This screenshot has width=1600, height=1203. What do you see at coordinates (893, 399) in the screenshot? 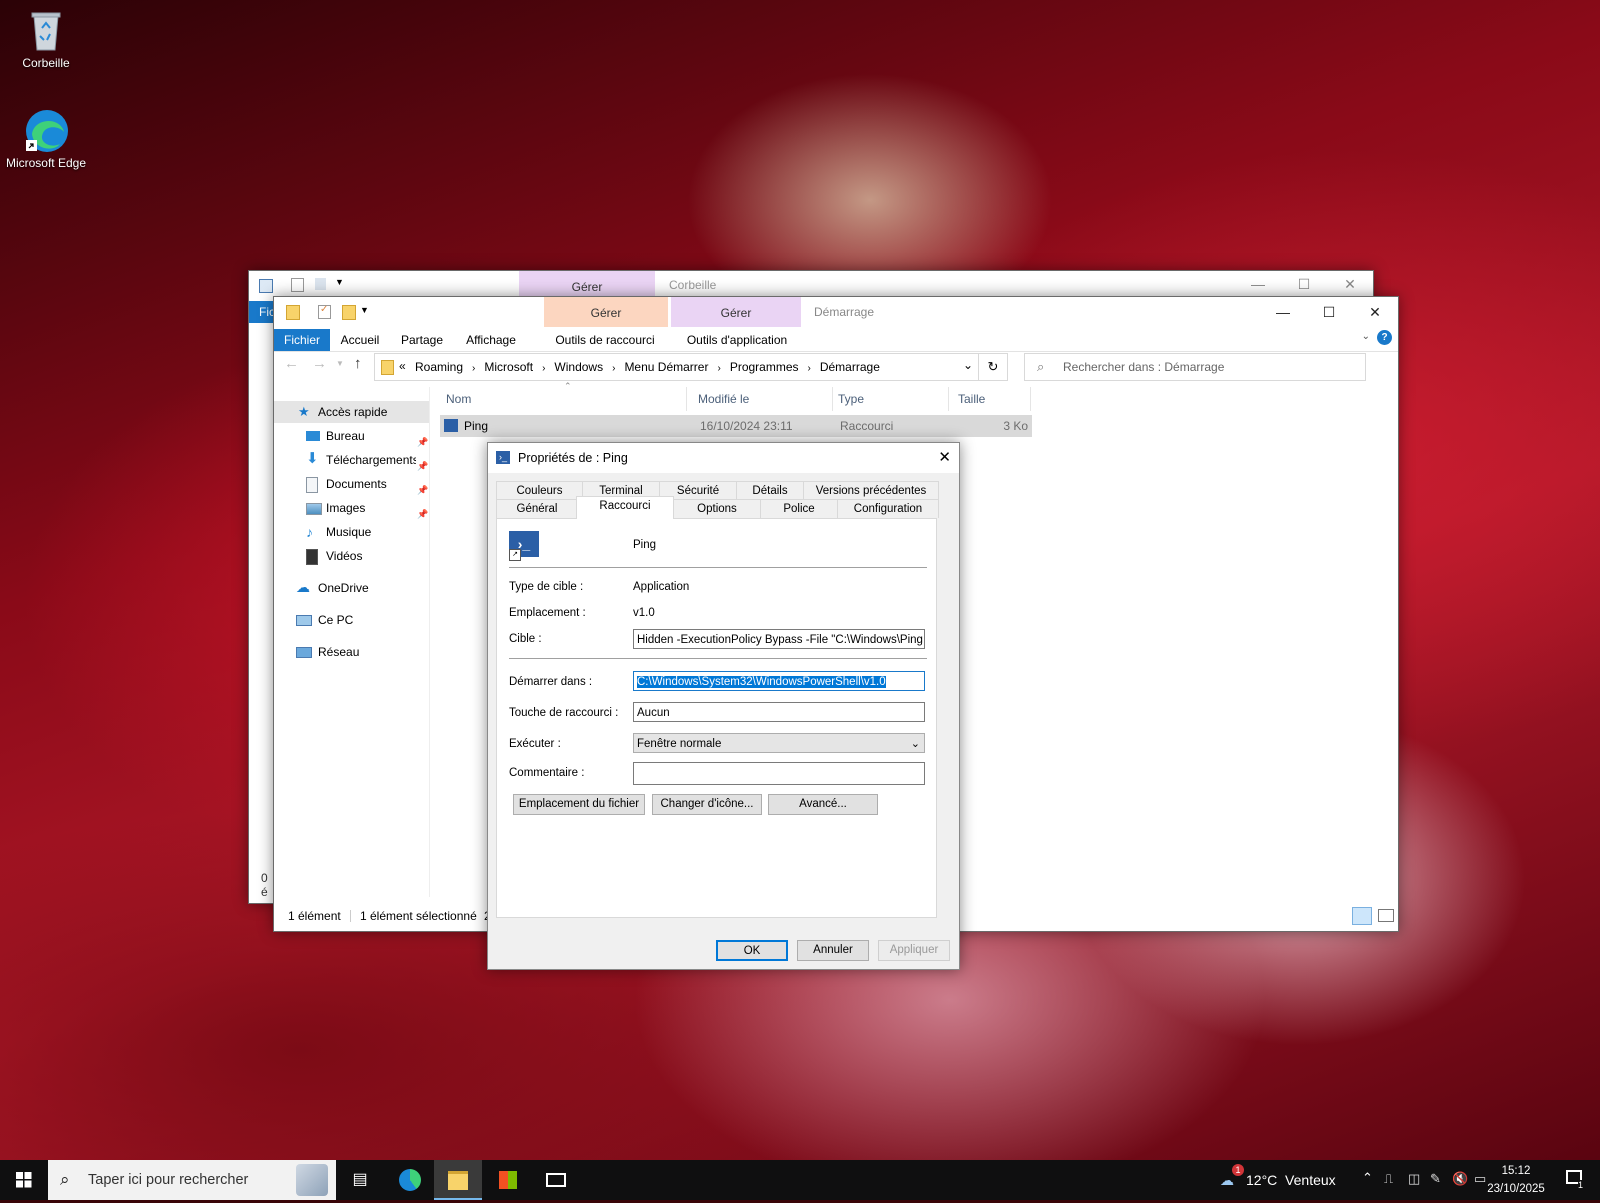
I see `column-header-type: Type` at bounding box center [893, 399].